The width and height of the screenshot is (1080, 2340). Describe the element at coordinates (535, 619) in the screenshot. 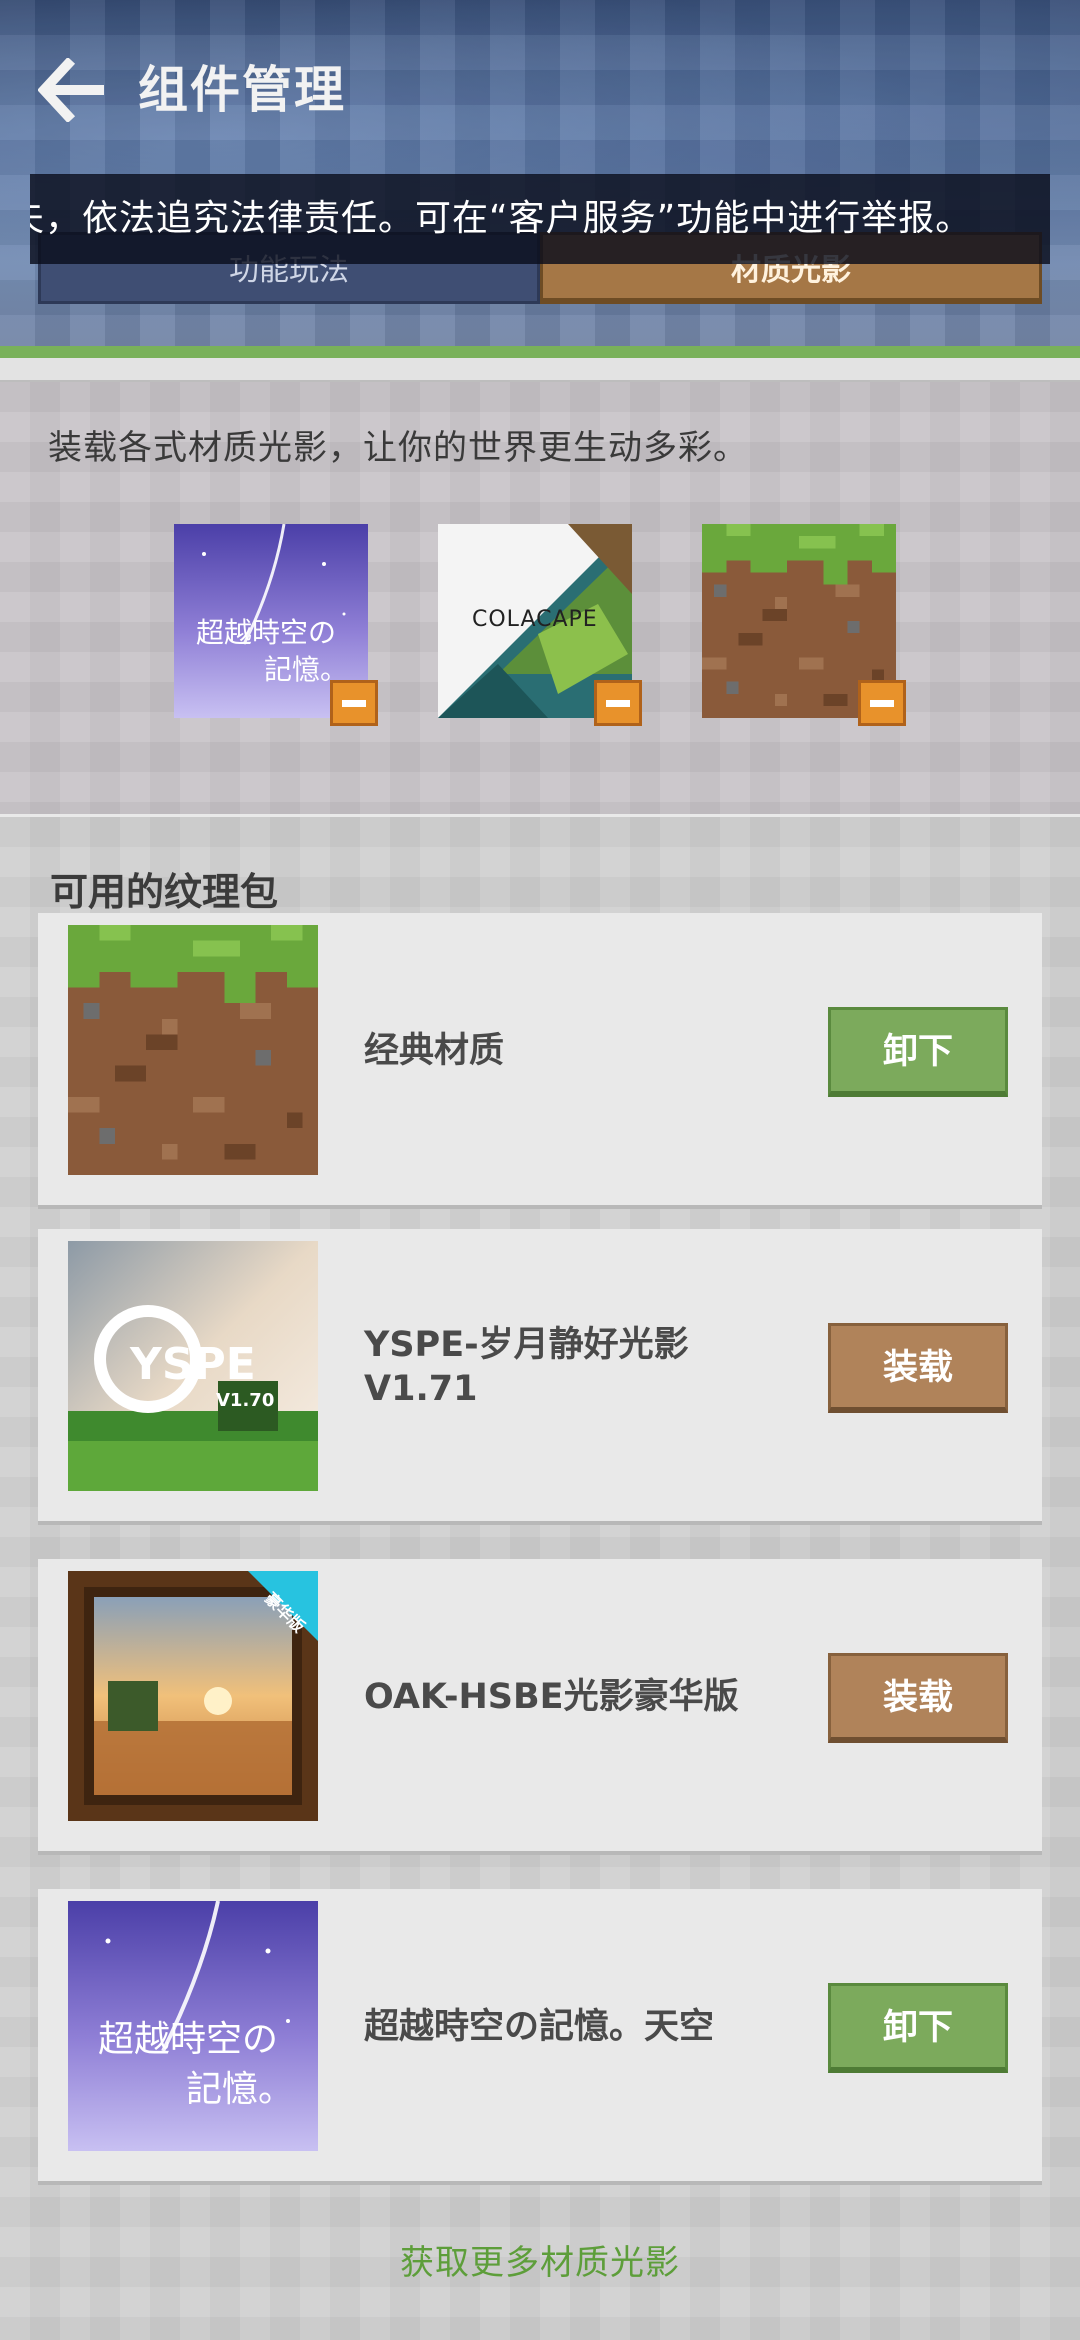

I see `thumb-text: COLACAPE` at that location.